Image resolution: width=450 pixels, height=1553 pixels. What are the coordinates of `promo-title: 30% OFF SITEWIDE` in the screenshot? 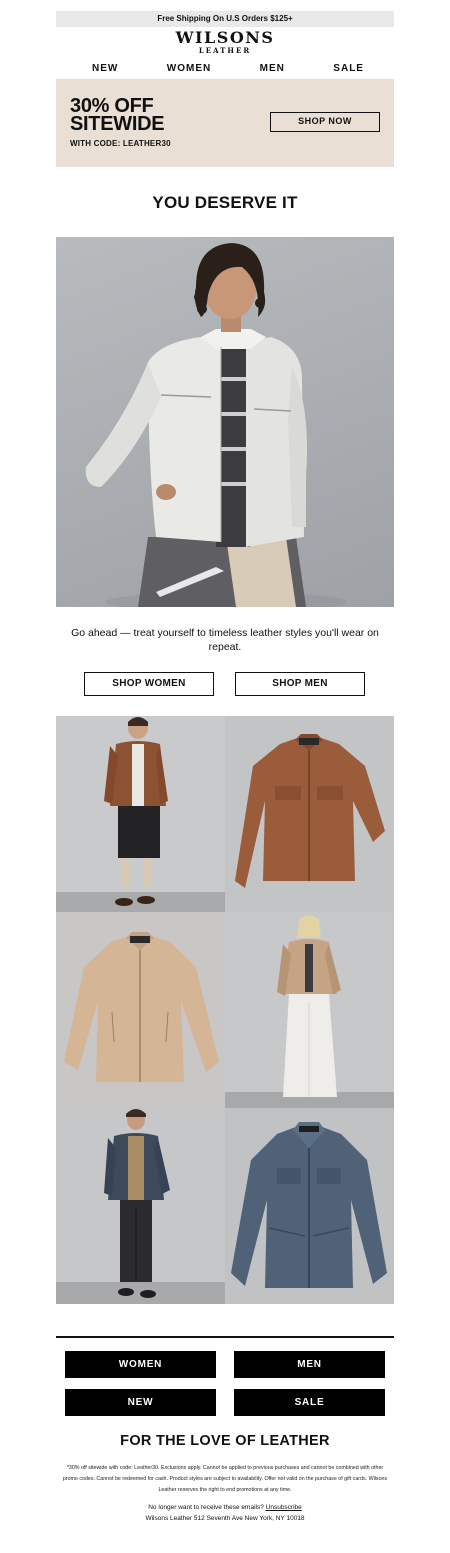 It's located at (117, 115).